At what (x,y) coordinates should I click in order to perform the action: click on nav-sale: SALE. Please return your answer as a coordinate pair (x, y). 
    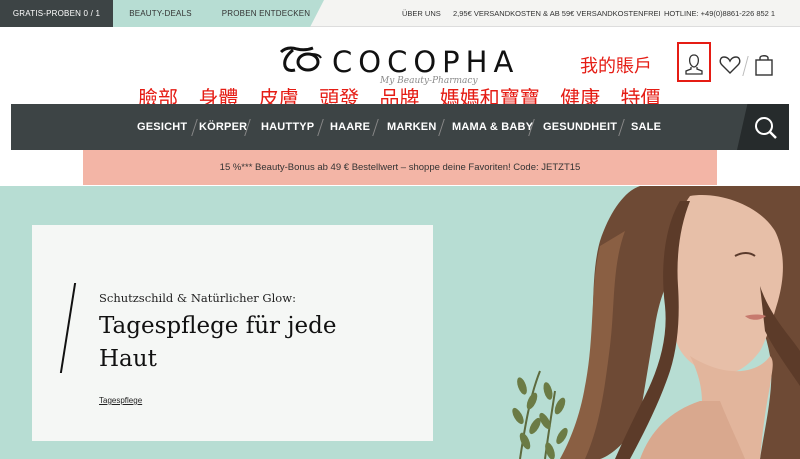
    Looking at the image, I should click on (646, 127).